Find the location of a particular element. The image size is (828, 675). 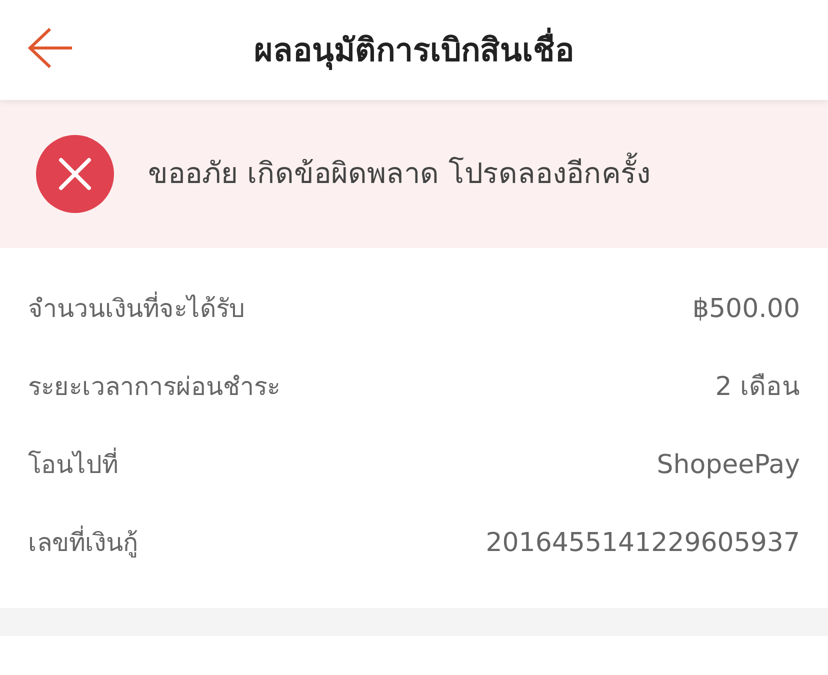

detail-value: ฿500.00 is located at coordinates (746, 309).